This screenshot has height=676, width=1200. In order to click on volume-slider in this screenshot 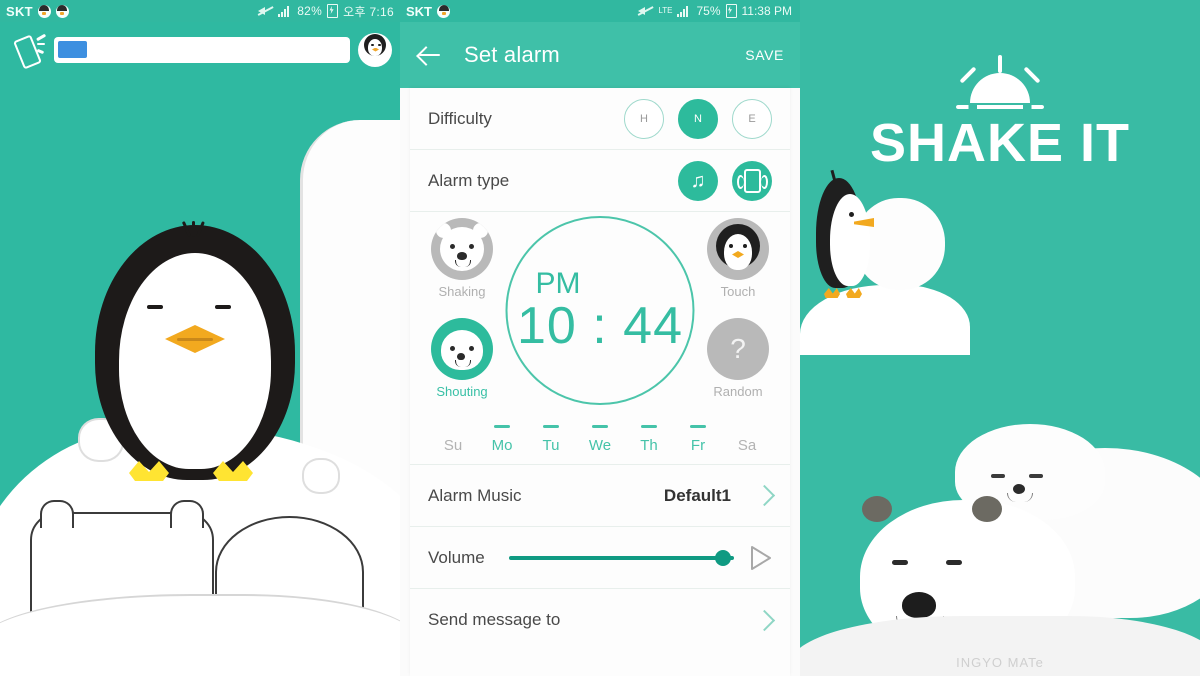, I will do `click(621, 557)`.